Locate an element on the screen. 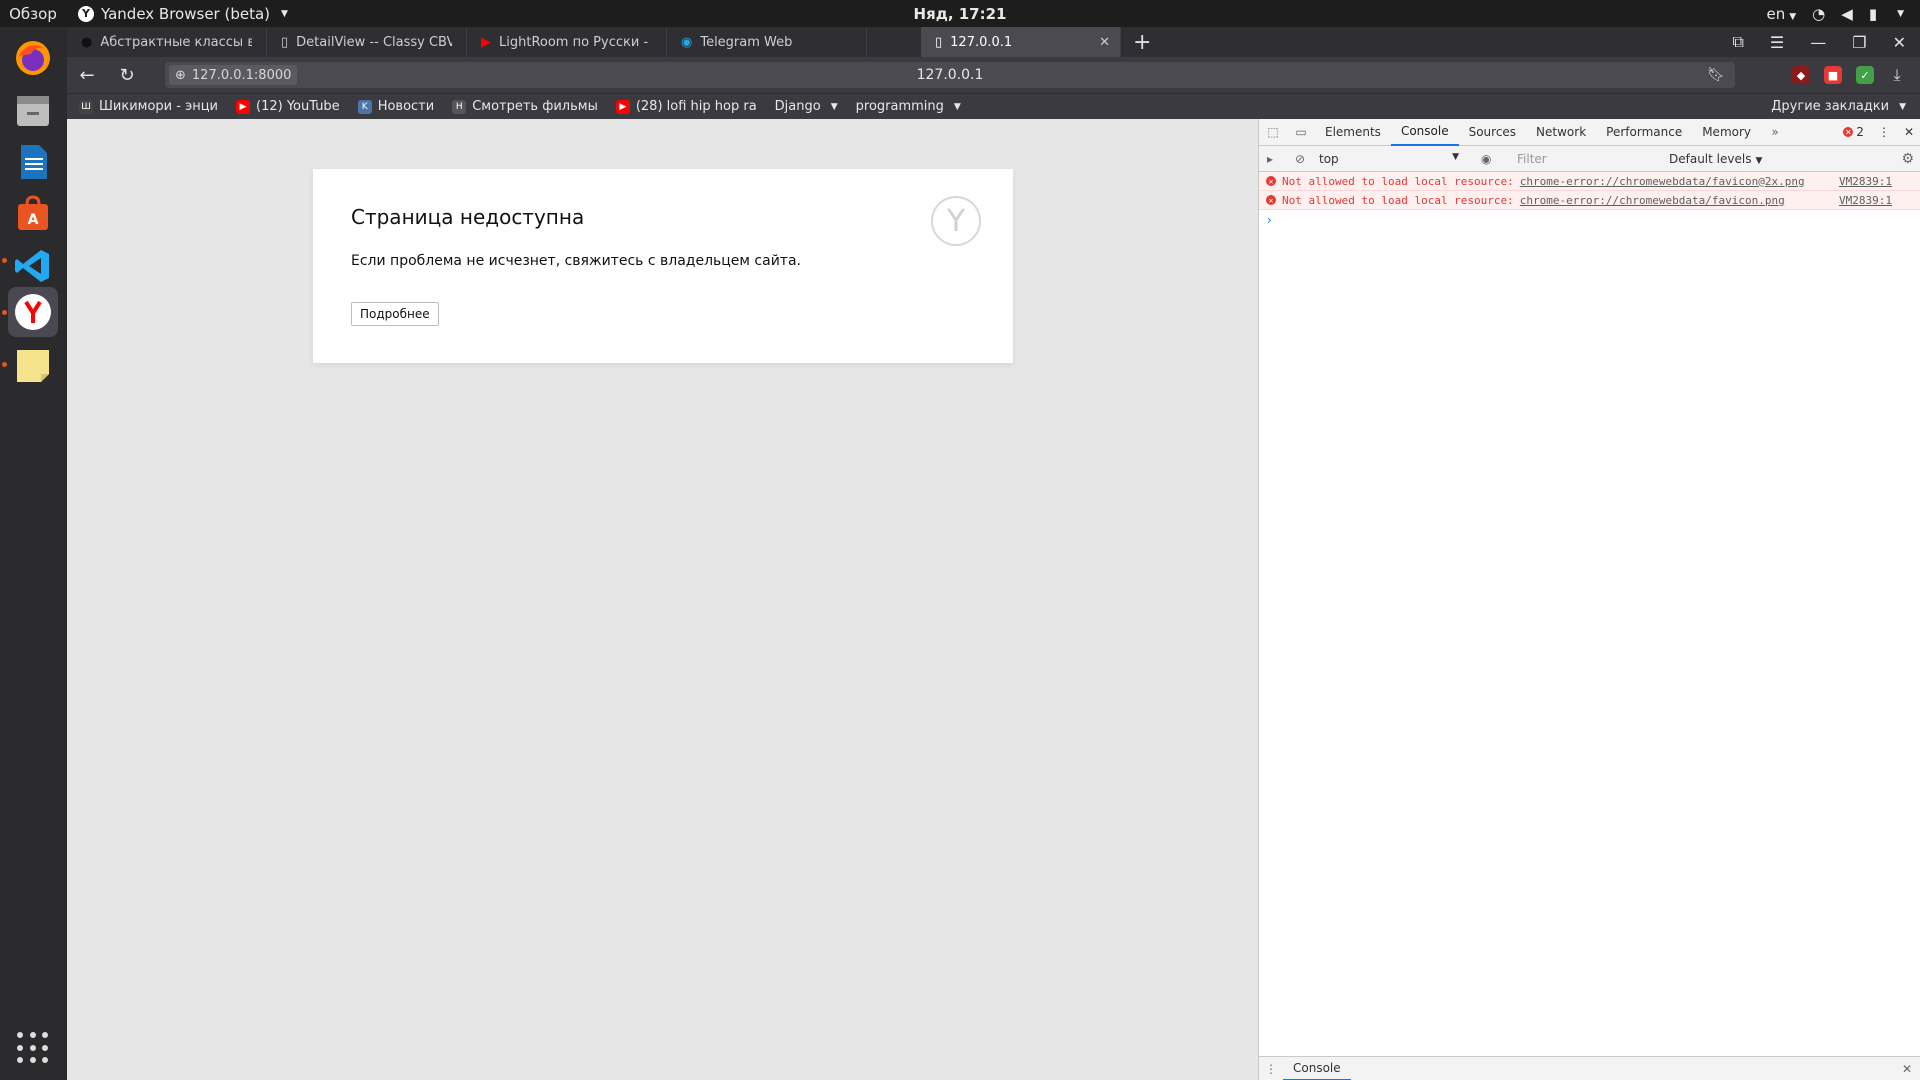 This screenshot has width=1920, height=1080. page-icon: ▯ is located at coordinates (285, 42).